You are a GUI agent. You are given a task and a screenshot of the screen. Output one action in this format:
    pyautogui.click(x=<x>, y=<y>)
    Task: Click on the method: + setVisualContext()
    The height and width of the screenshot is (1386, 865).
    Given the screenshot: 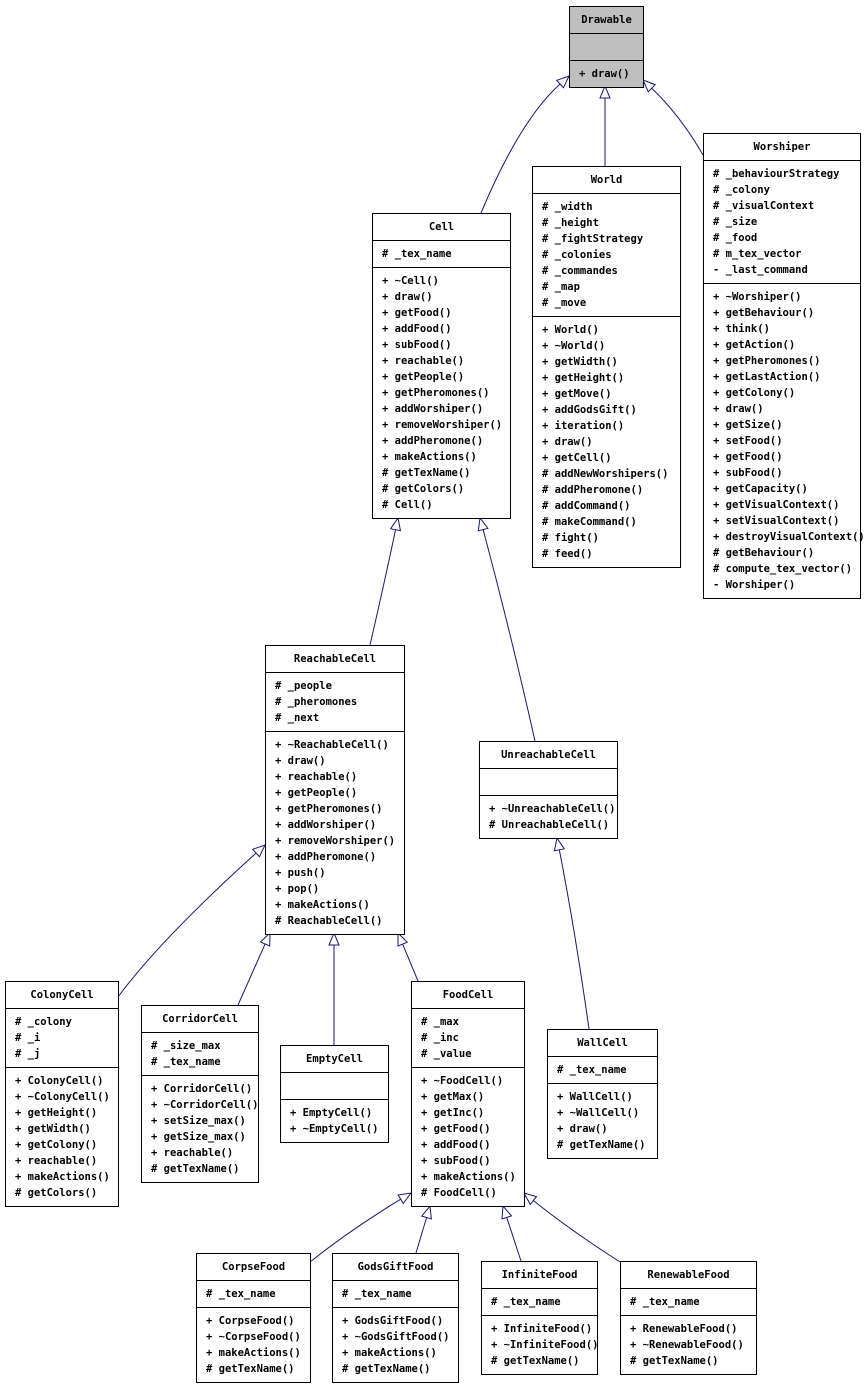 What is the action you would take?
    pyautogui.click(x=776, y=521)
    